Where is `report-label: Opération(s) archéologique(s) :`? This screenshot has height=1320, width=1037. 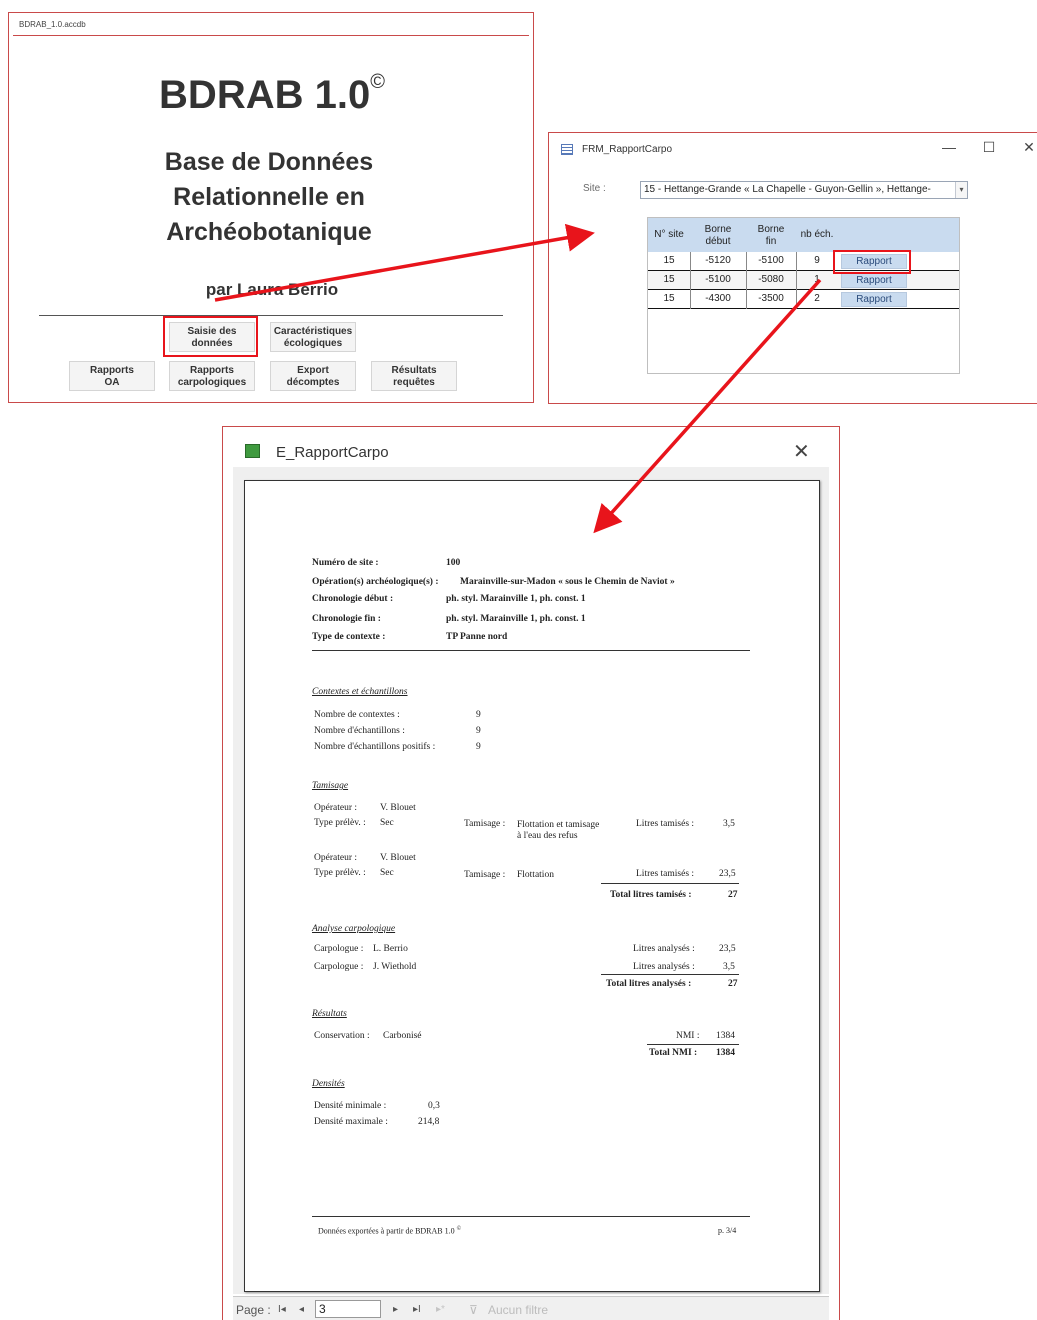
report-label: Opération(s) archéologique(s) : is located at coordinates (375, 582).